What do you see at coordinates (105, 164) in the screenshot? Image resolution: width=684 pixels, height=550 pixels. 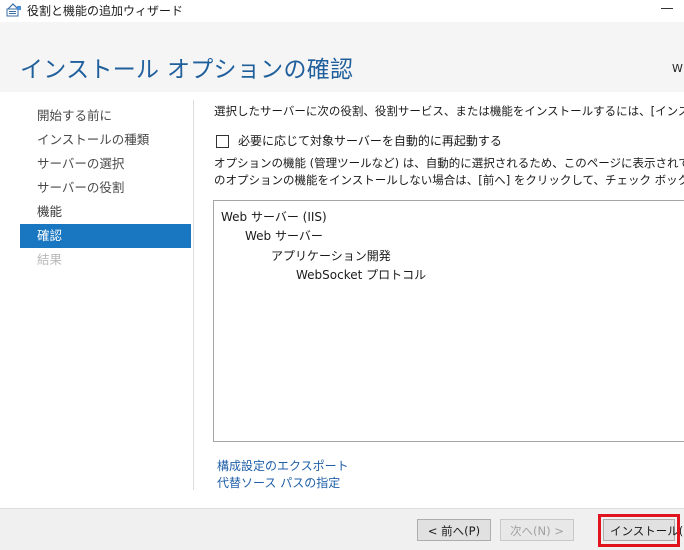 I see `nav-item-server-selection: サーバーの選択` at bounding box center [105, 164].